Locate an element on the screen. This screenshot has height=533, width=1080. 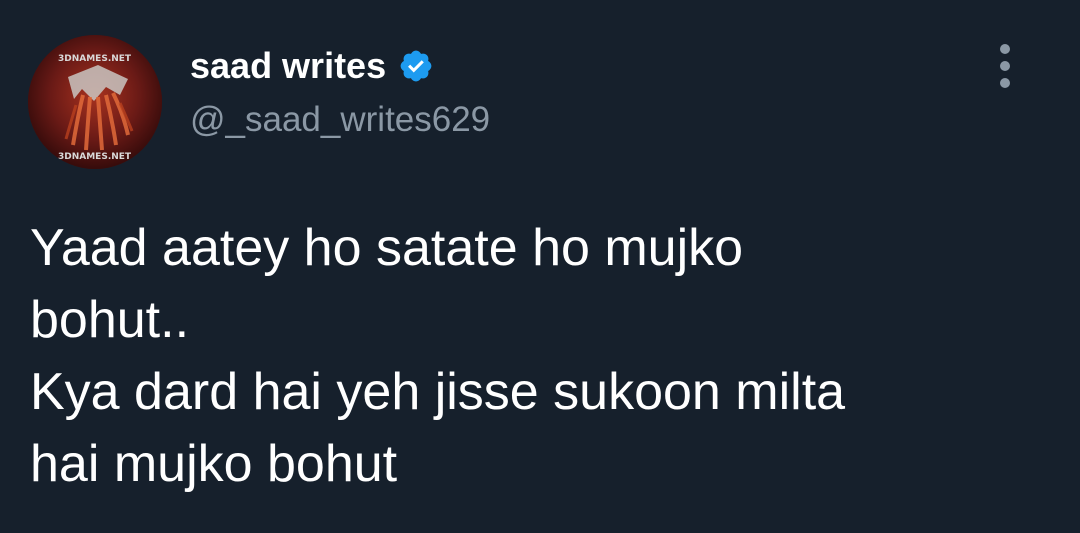
display-name: saad writes is located at coordinates (288, 66).